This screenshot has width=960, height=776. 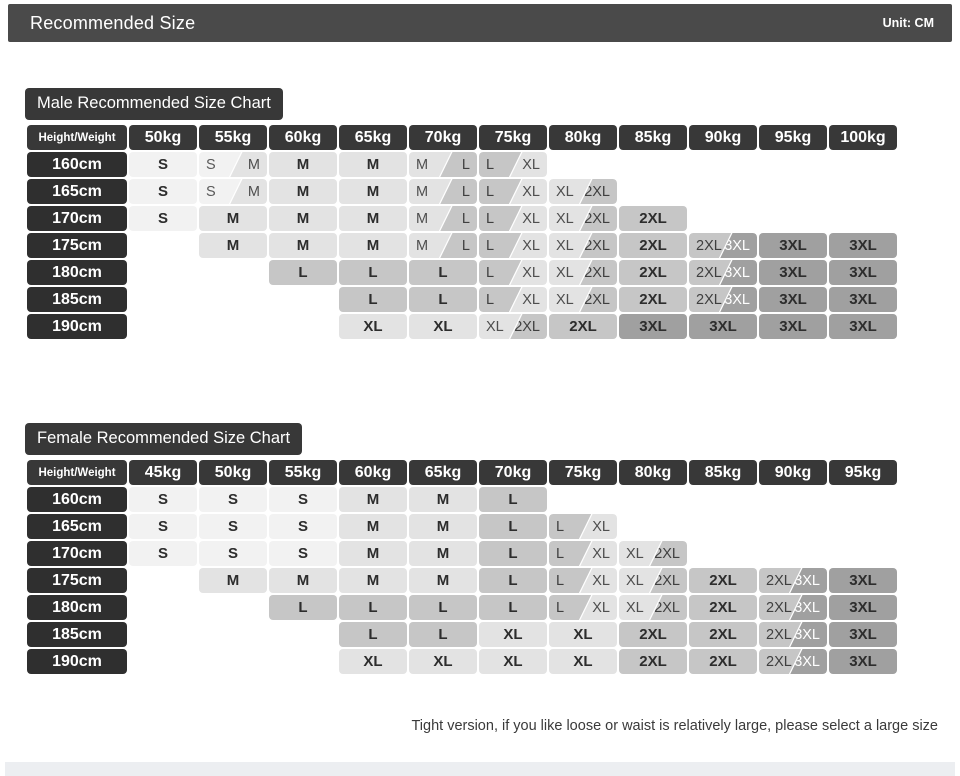 I want to click on table-row: 165cm S S S M M L XL L, so click(x=462, y=526).